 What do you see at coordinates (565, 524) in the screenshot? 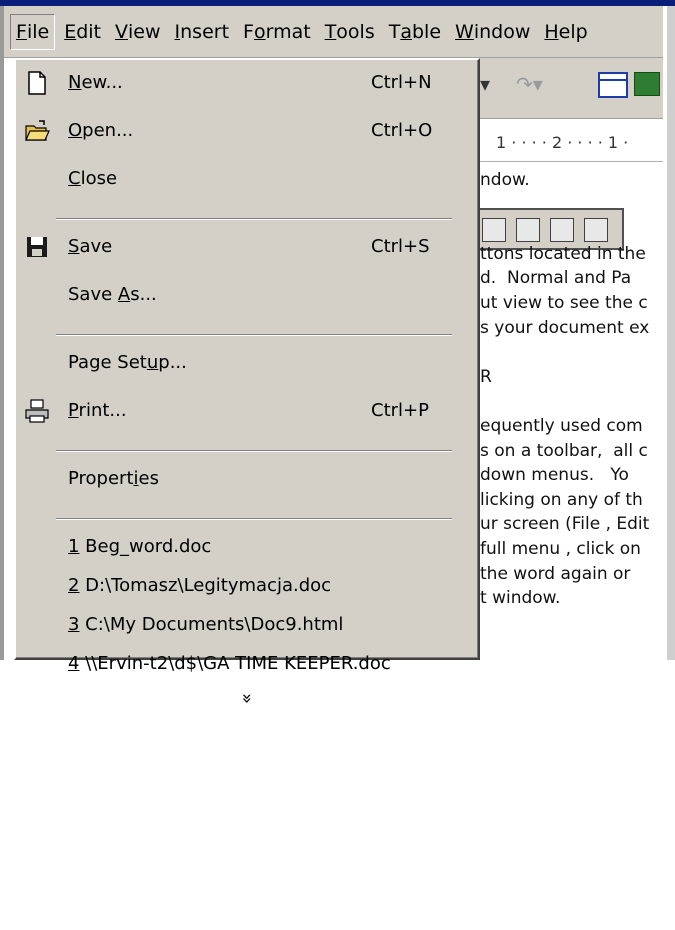
I see `document-text-line: ur screen (File , Edit` at bounding box center [565, 524].